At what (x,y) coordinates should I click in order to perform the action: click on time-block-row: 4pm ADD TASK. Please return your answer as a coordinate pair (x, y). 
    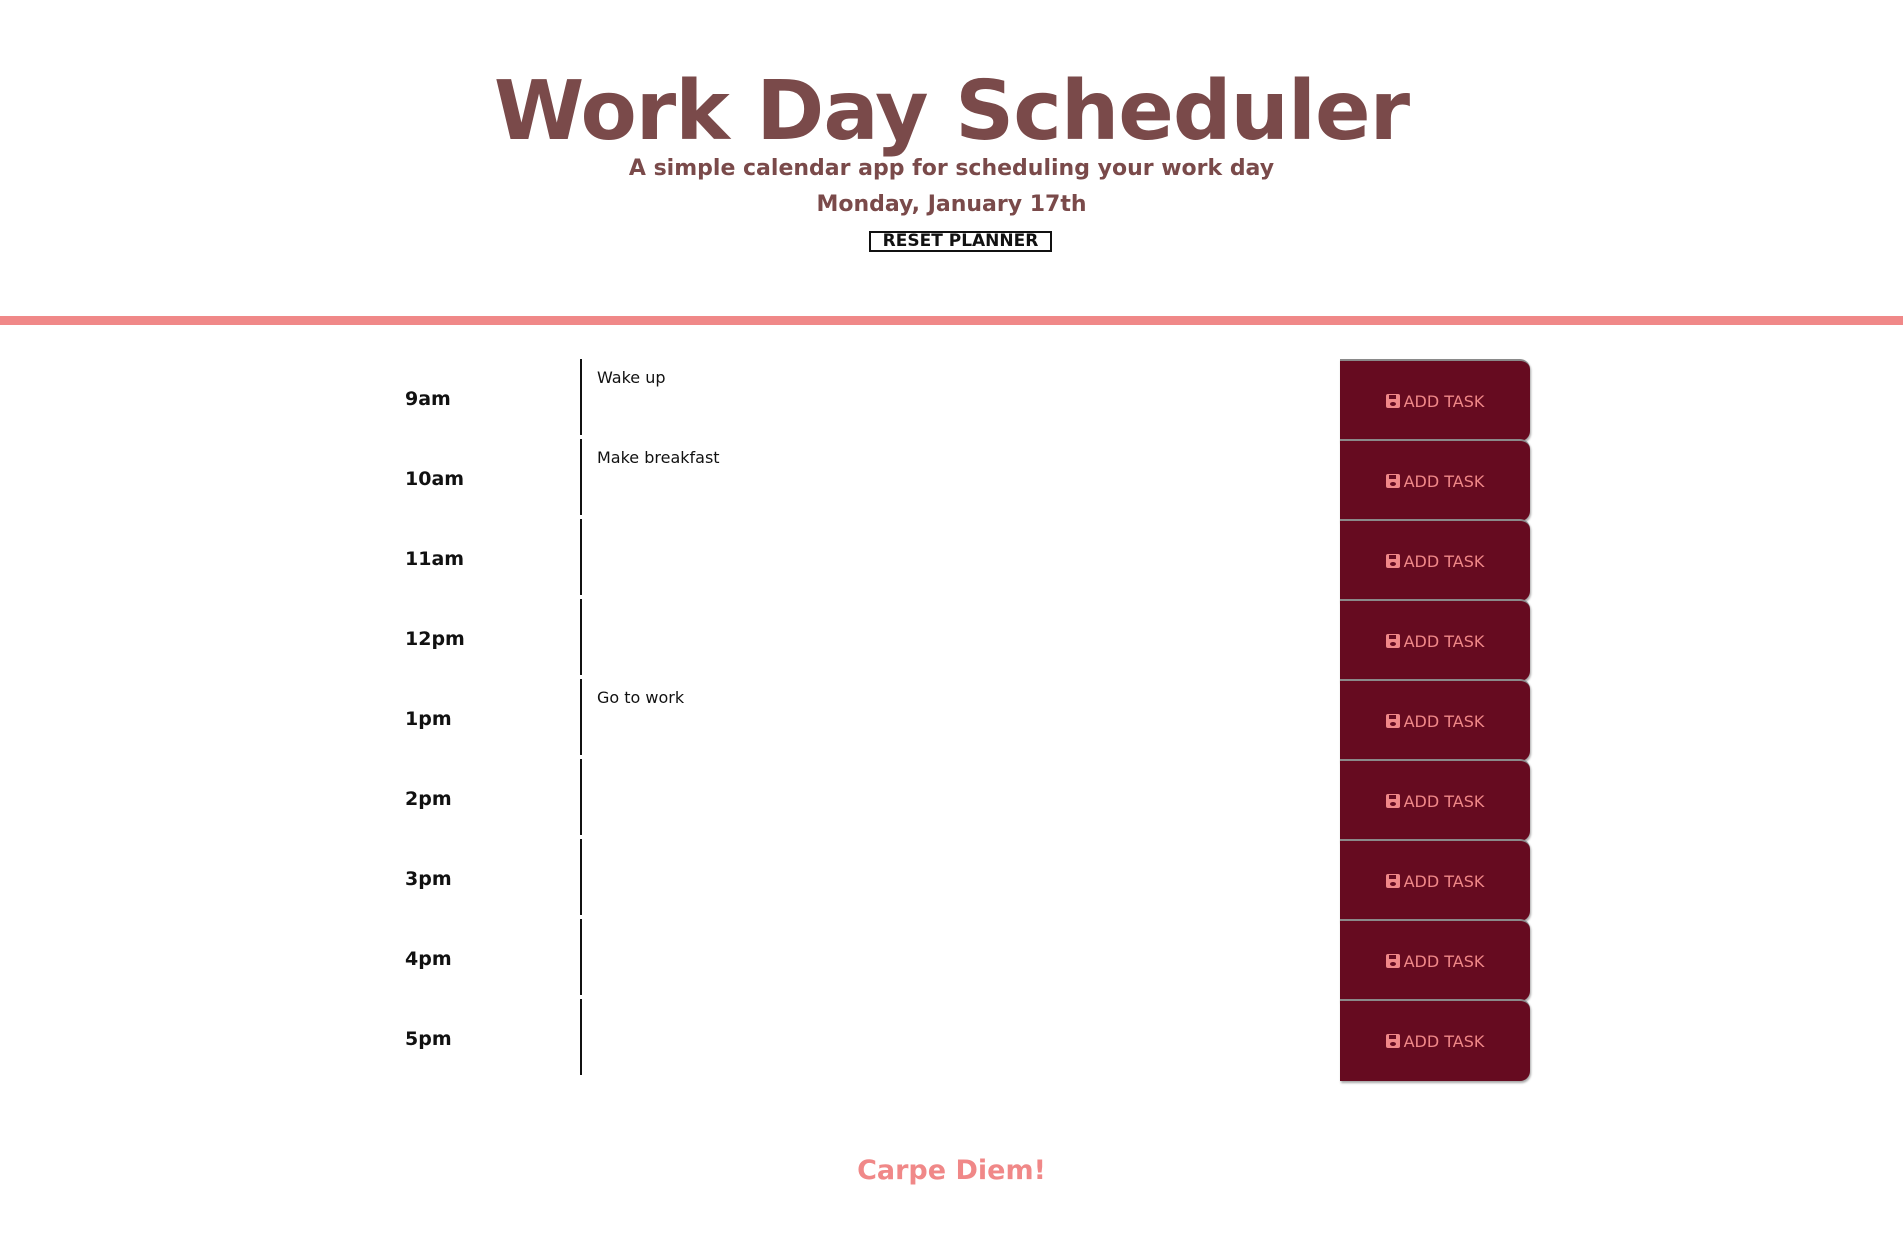
    Looking at the image, I should click on (951, 960).